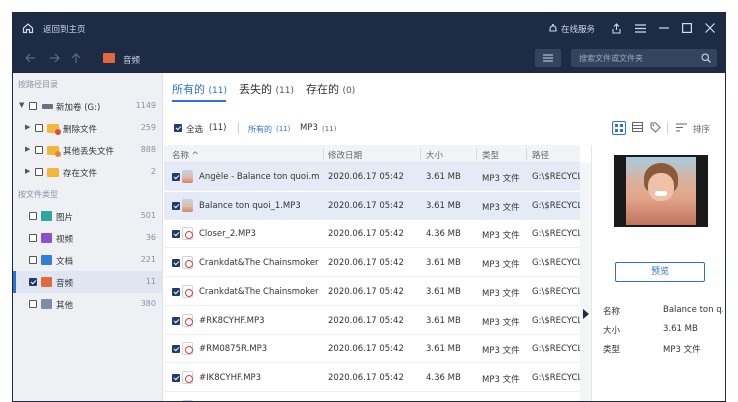  What do you see at coordinates (87, 128) in the screenshot?
I see `sidebar-item-deleted: ▶ 删除文件 259` at bounding box center [87, 128].